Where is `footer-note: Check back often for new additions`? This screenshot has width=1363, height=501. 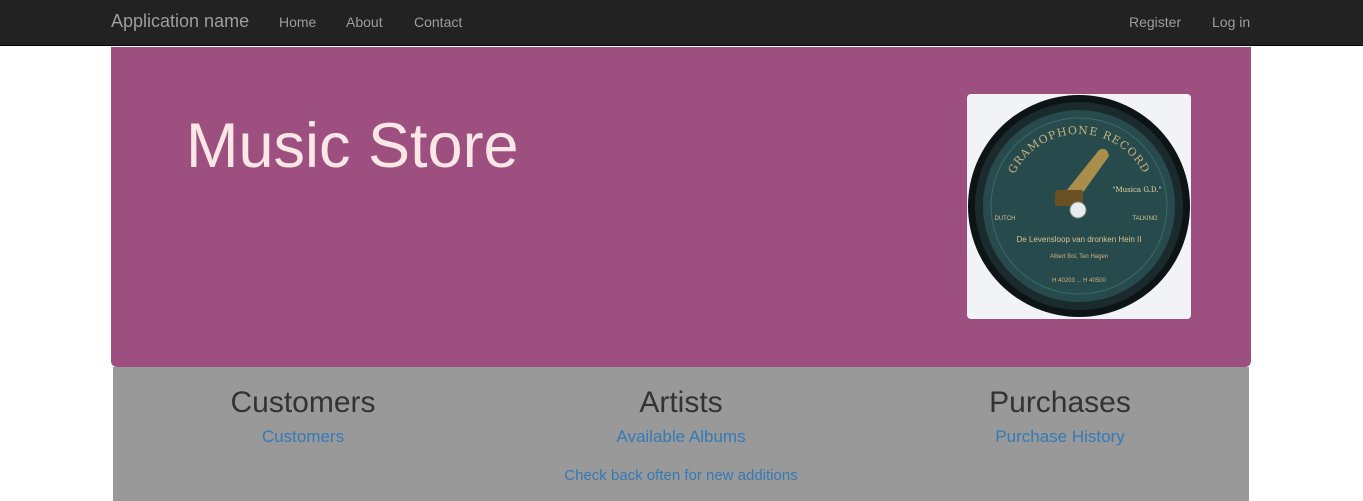
footer-note: Check back often for new additions is located at coordinates (681, 475).